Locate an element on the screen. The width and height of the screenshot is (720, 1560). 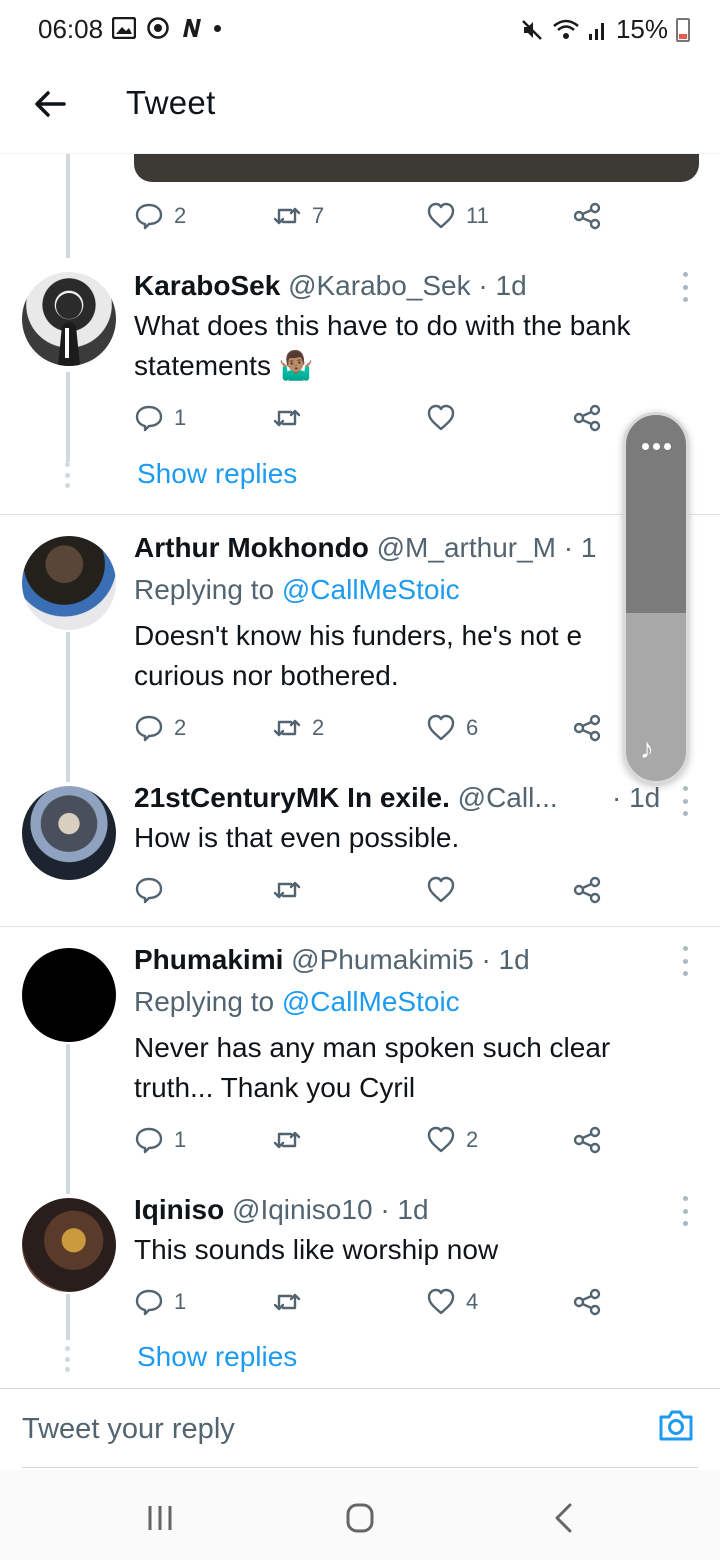
display-name: KaraboSek is located at coordinates (207, 285).